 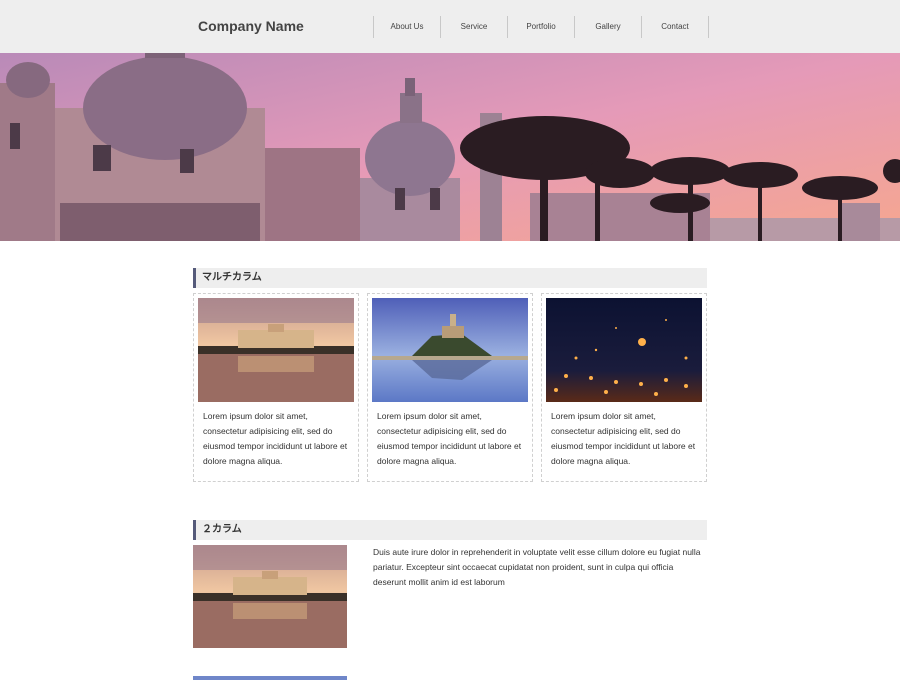 What do you see at coordinates (407, 27) in the screenshot?
I see `nav-about-us: About Us` at bounding box center [407, 27].